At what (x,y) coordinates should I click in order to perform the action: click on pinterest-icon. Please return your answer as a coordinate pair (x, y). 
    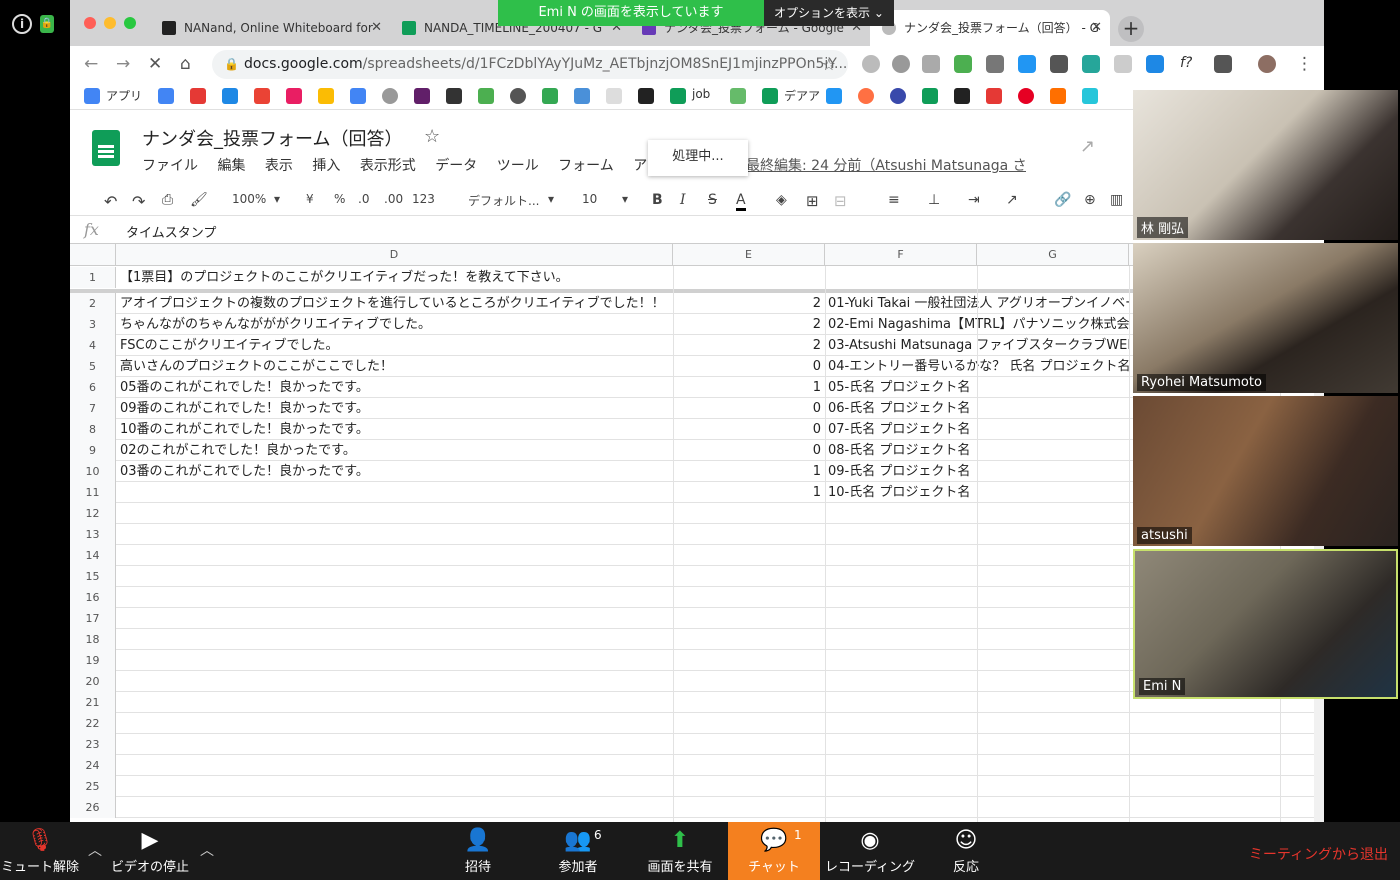
    Looking at the image, I should click on (1026, 96).